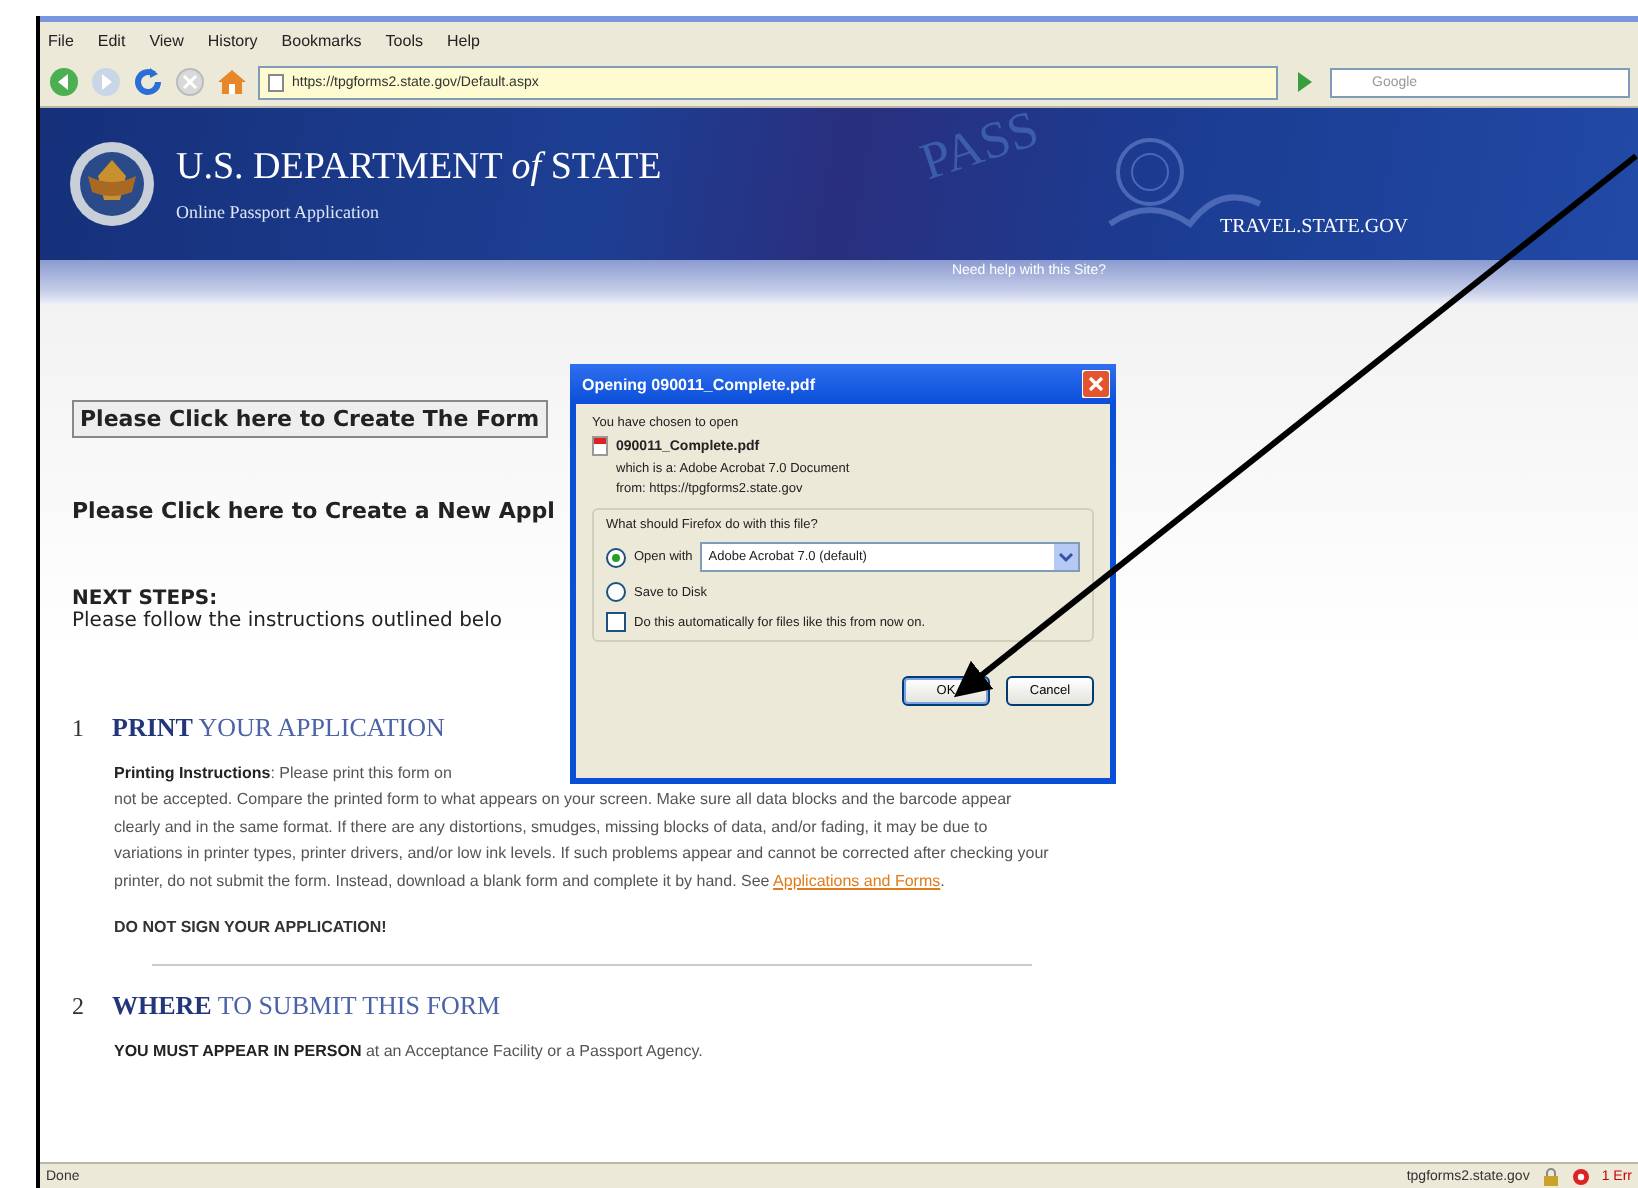  Describe the element at coordinates (419, 168) in the screenshot. I see `department-title: U.S. DEPARTMENT of STATE` at that location.